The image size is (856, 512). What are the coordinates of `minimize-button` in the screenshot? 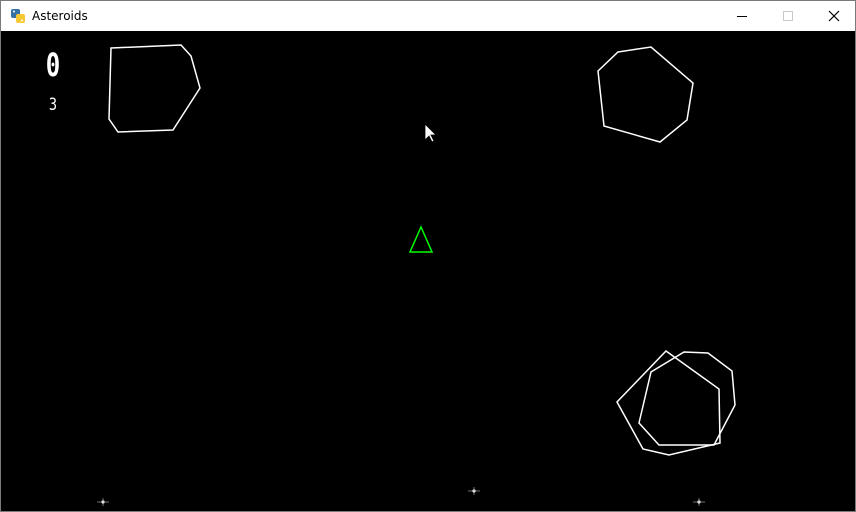 It's located at (742, 16).